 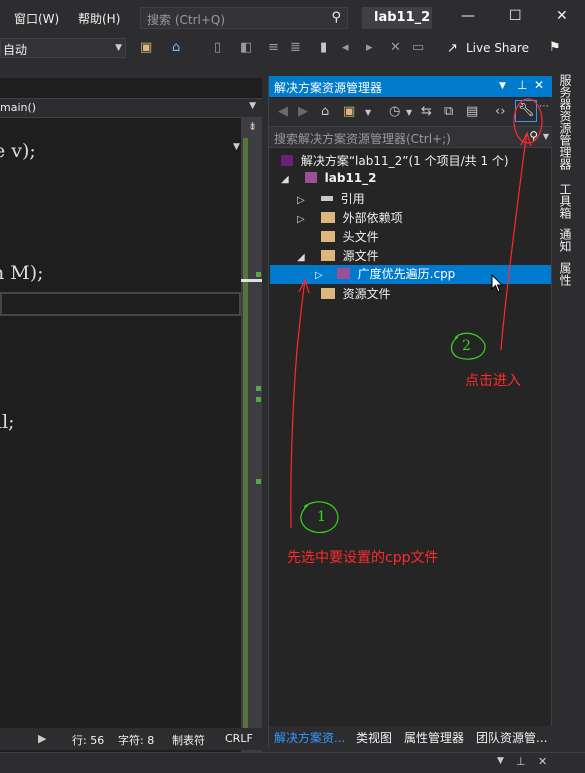 What do you see at coordinates (493, 381) in the screenshot?
I see `step2-text: 点击进入` at bounding box center [493, 381].